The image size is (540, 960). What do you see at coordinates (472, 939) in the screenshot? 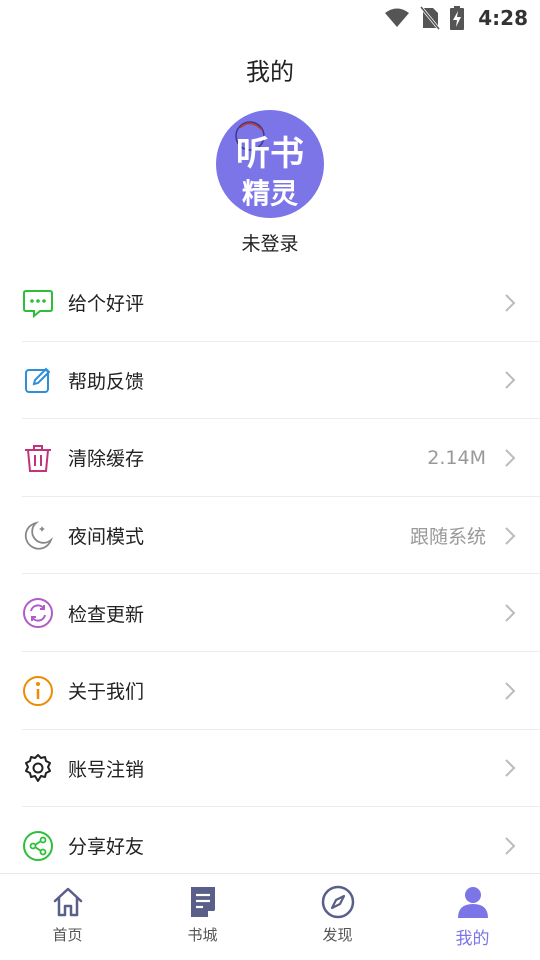
I see `nav-label: 我的` at bounding box center [472, 939].